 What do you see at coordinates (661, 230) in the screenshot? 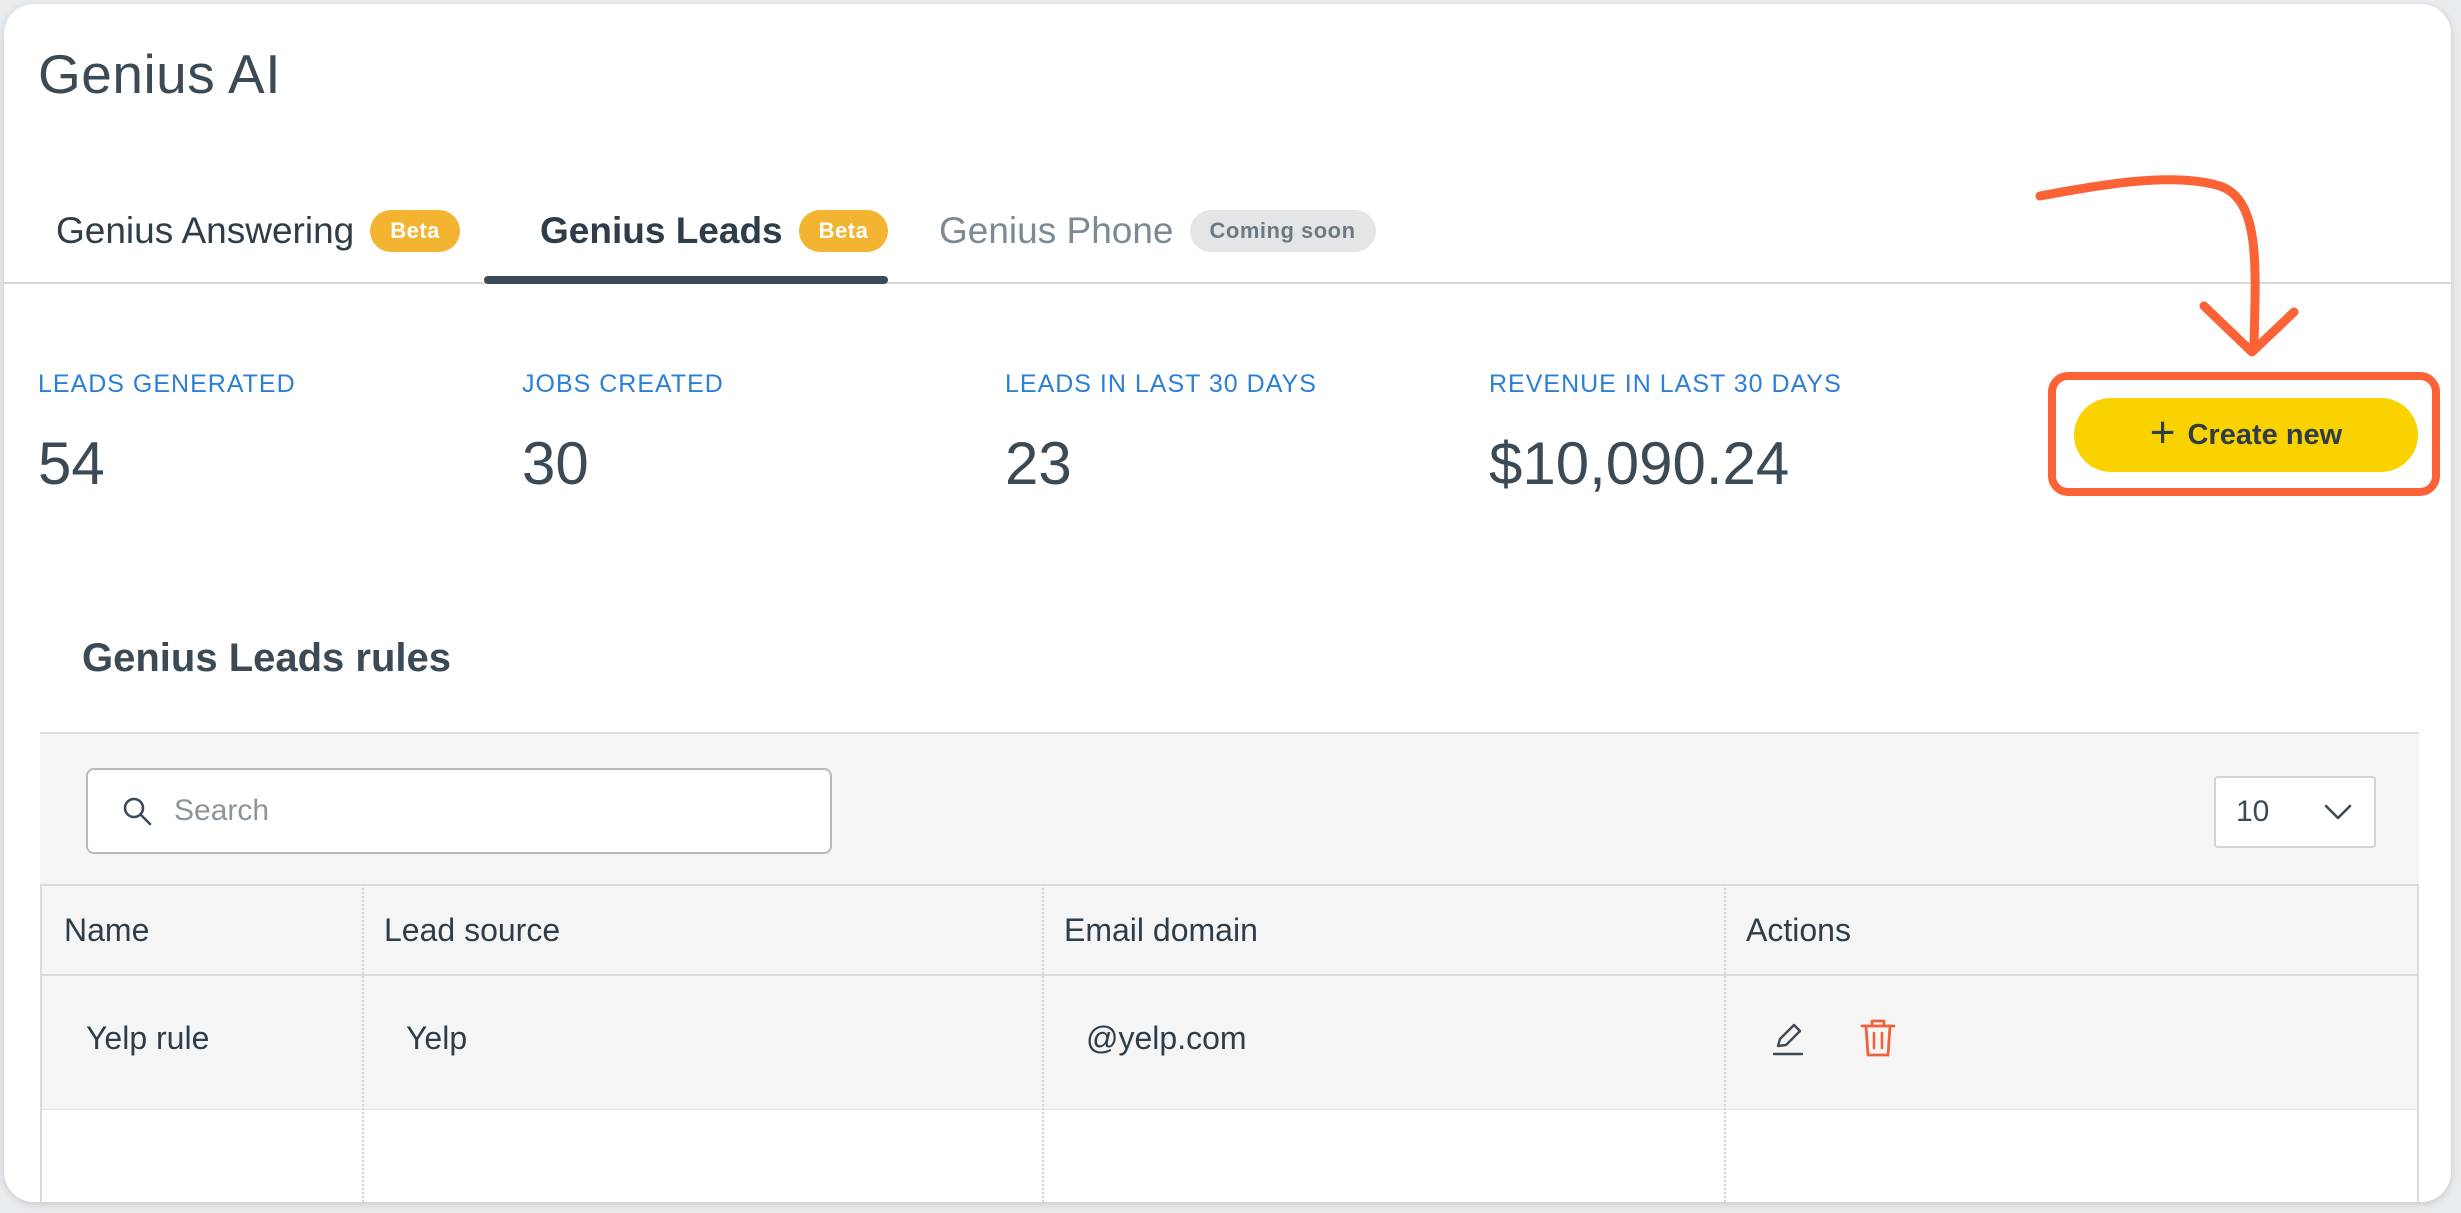
I see `tab-label: Genius Leads` at bounding box center [661, 230].